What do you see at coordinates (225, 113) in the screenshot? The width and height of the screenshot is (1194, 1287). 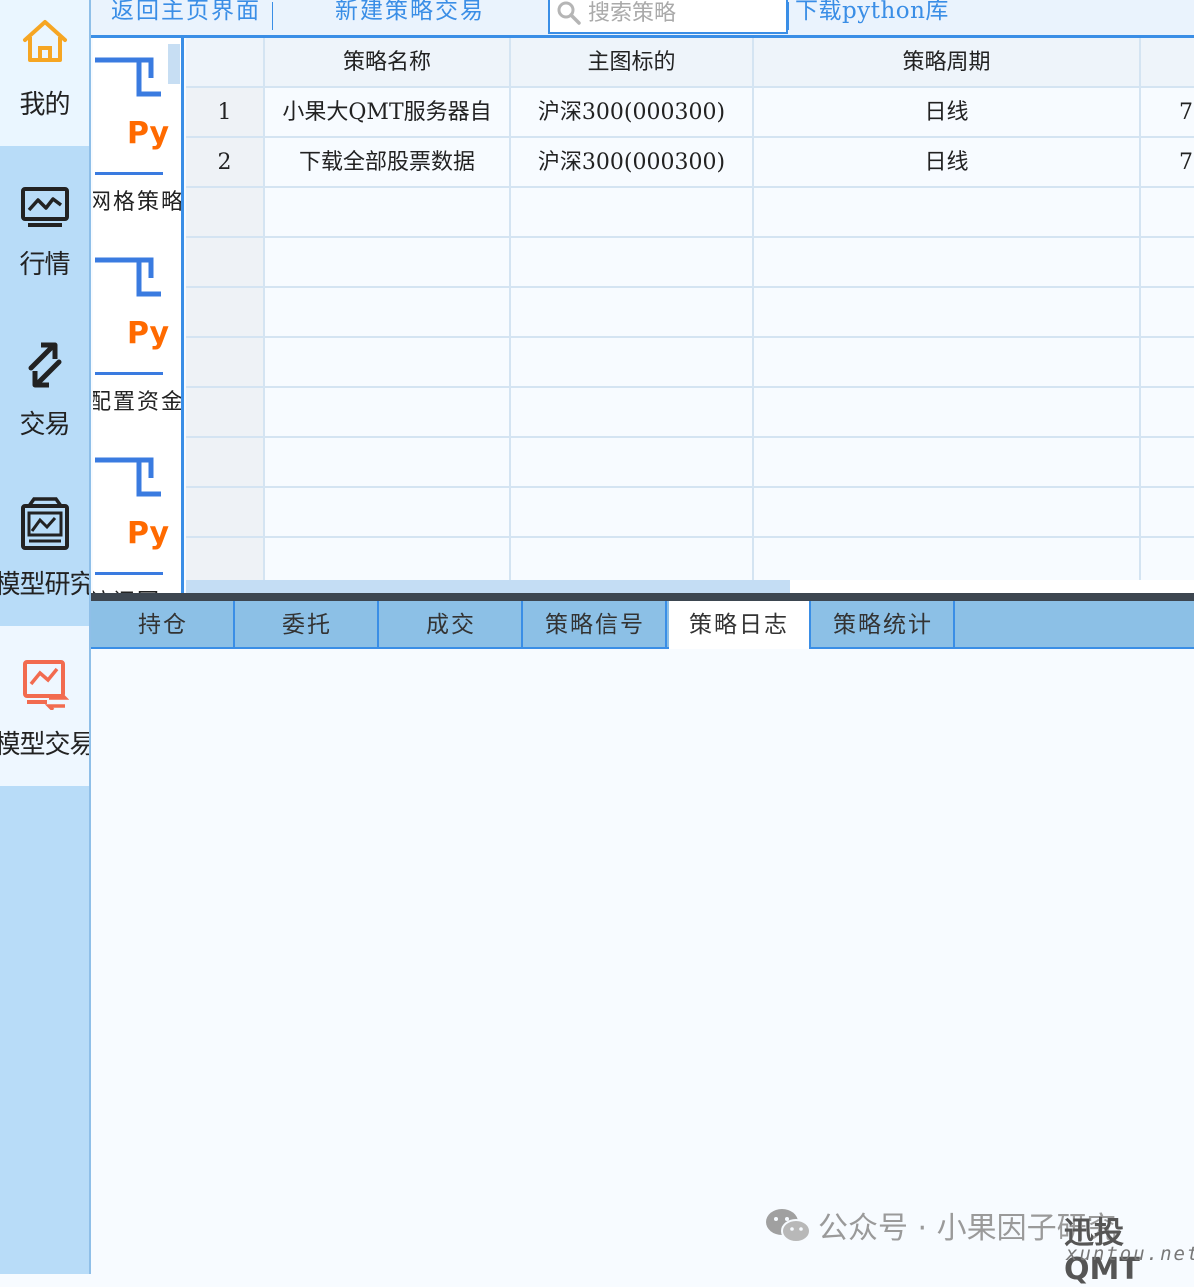 I see `row-index: 1` at bounding box center [225, 113].